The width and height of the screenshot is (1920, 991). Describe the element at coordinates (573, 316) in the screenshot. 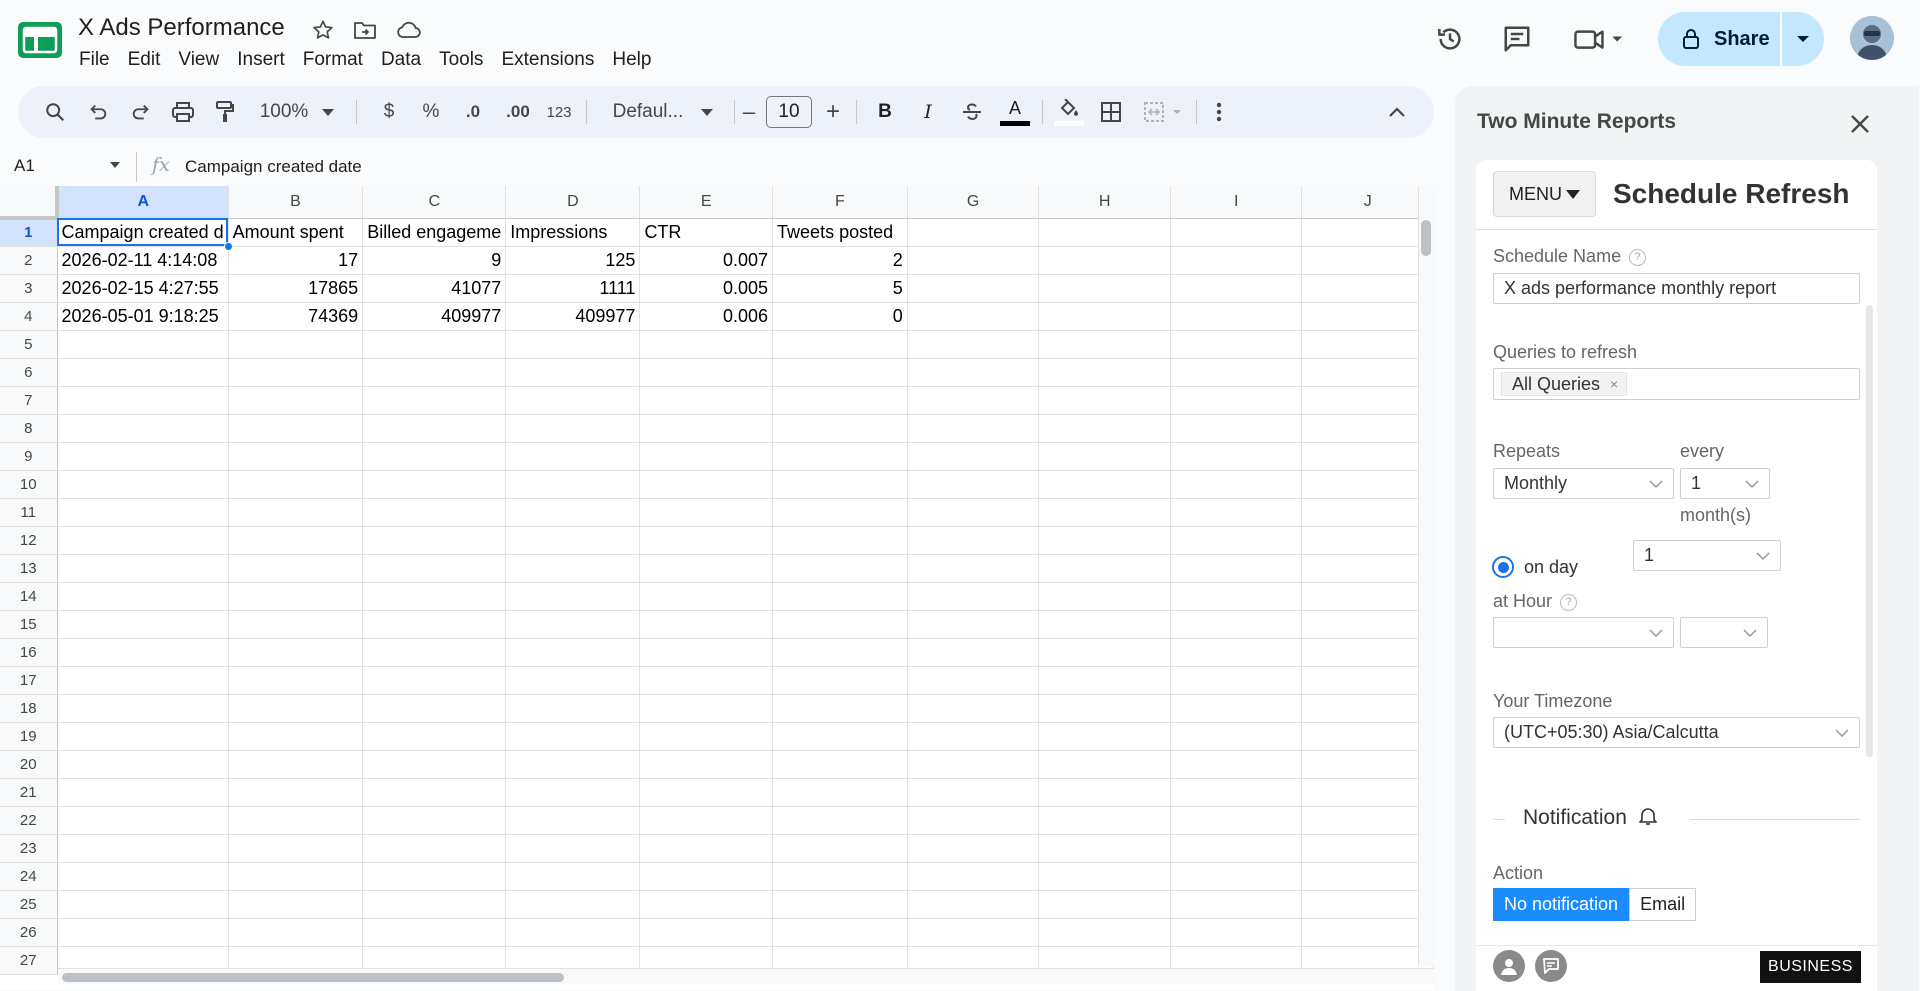

I see `cell: 409977` at that location.